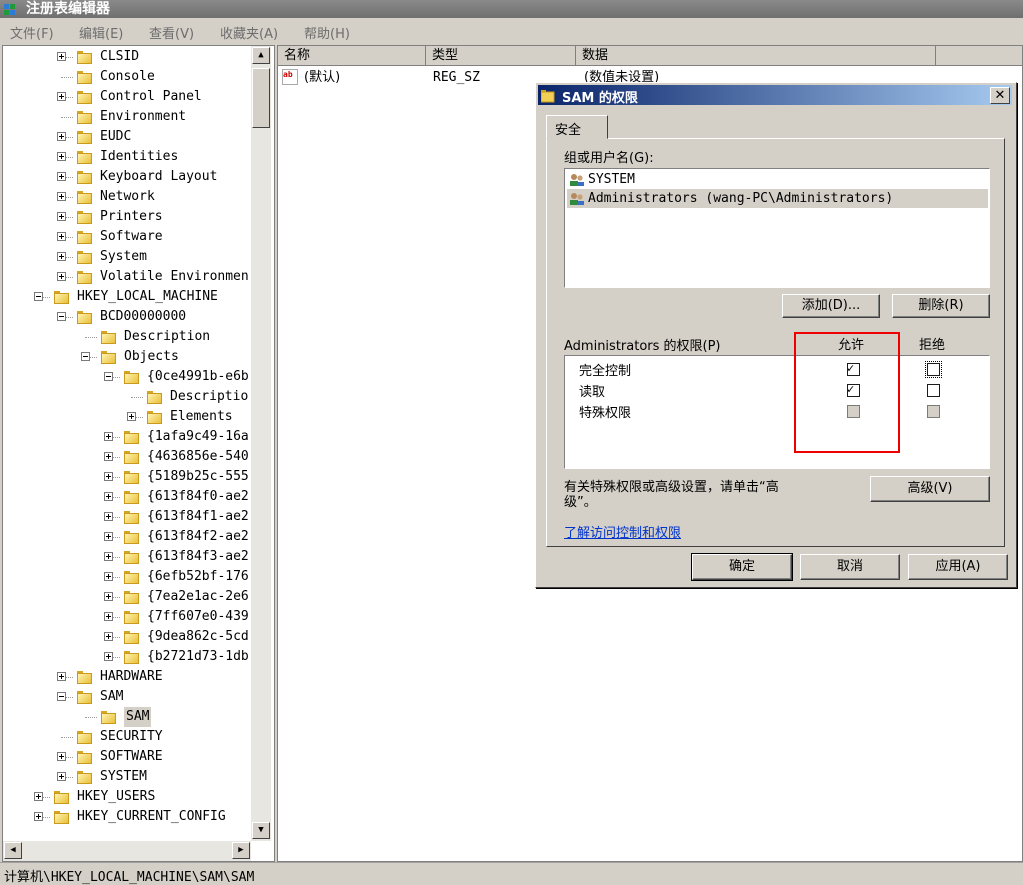 The width and height of the screenshot is (1023, 885). Describe the element at coordinates (151, 817) in the screenshot. I see `tree-node-label: HKEY_CURRENT_CONFIG` at that location.